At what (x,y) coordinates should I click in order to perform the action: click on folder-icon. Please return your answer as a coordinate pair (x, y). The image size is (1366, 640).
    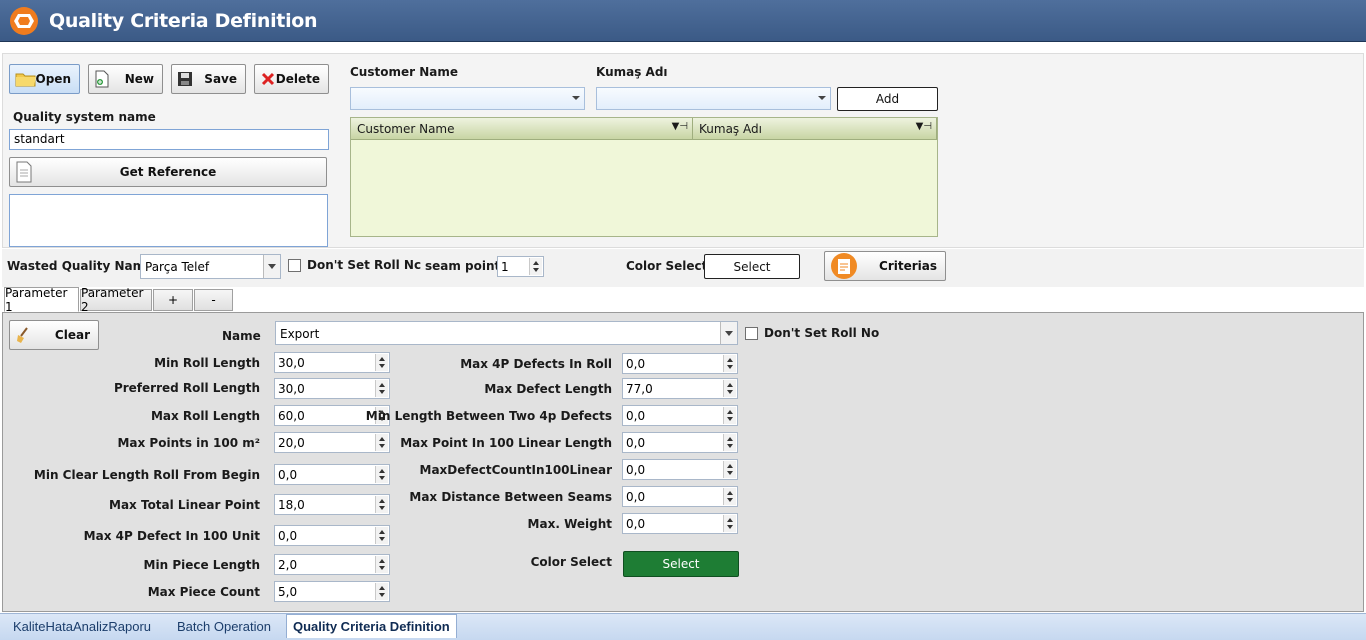
    Looking at the image, I should click on (25, 80).